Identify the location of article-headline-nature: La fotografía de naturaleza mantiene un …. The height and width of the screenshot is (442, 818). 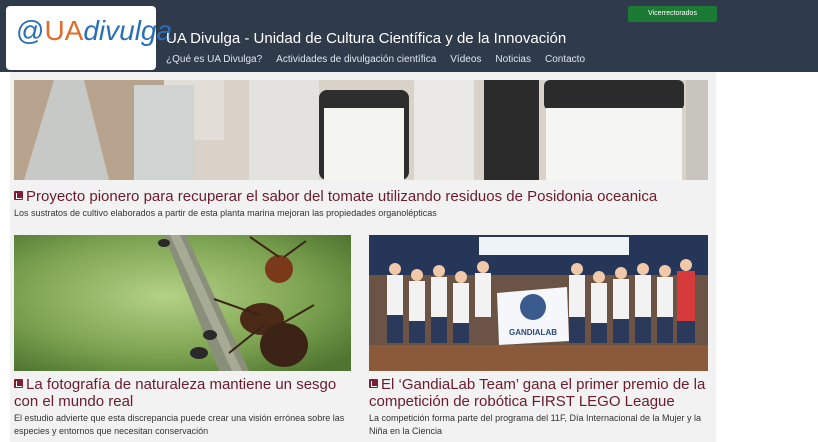
(184, 393).